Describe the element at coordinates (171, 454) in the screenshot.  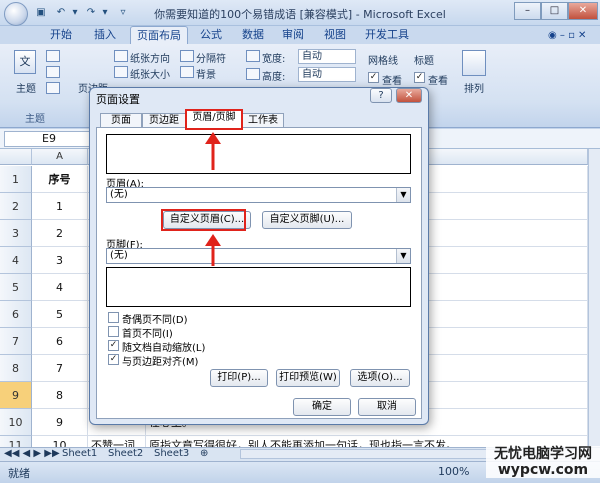
I see `sheet-tab-3: Sheet3` at that location.